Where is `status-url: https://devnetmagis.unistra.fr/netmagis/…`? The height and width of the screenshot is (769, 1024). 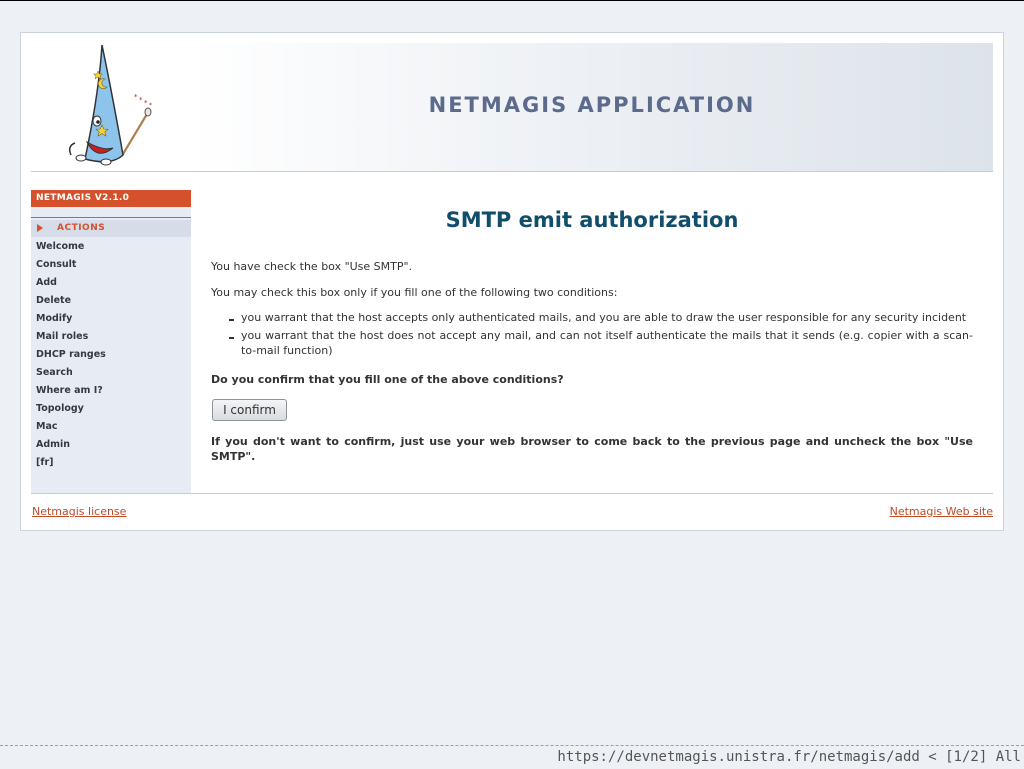 status-url: https://devnetmagis.unistra.fr/netmagis/… is located at coordinates (789, 757).